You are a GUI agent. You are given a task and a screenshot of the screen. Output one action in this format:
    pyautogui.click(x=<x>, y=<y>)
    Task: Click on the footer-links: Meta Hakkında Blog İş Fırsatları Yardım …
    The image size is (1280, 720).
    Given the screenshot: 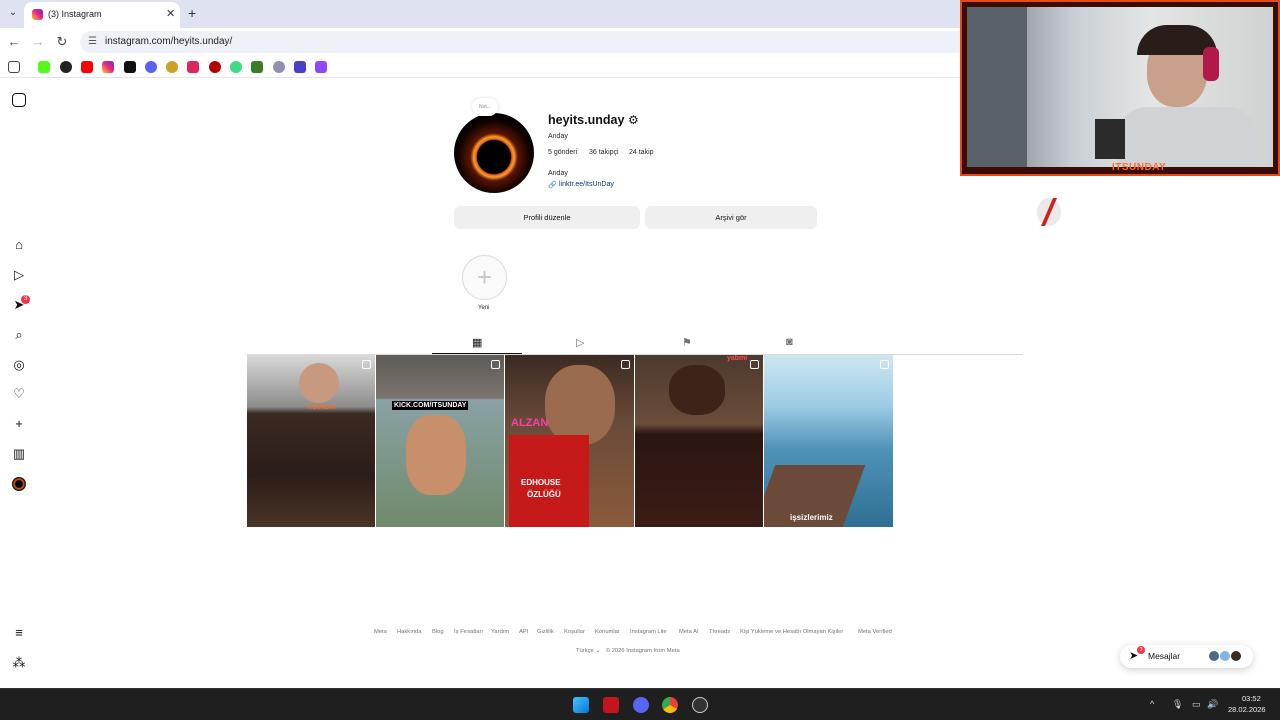 What is the action you would take?
    pyautogui.click(x=644, y=634)
    